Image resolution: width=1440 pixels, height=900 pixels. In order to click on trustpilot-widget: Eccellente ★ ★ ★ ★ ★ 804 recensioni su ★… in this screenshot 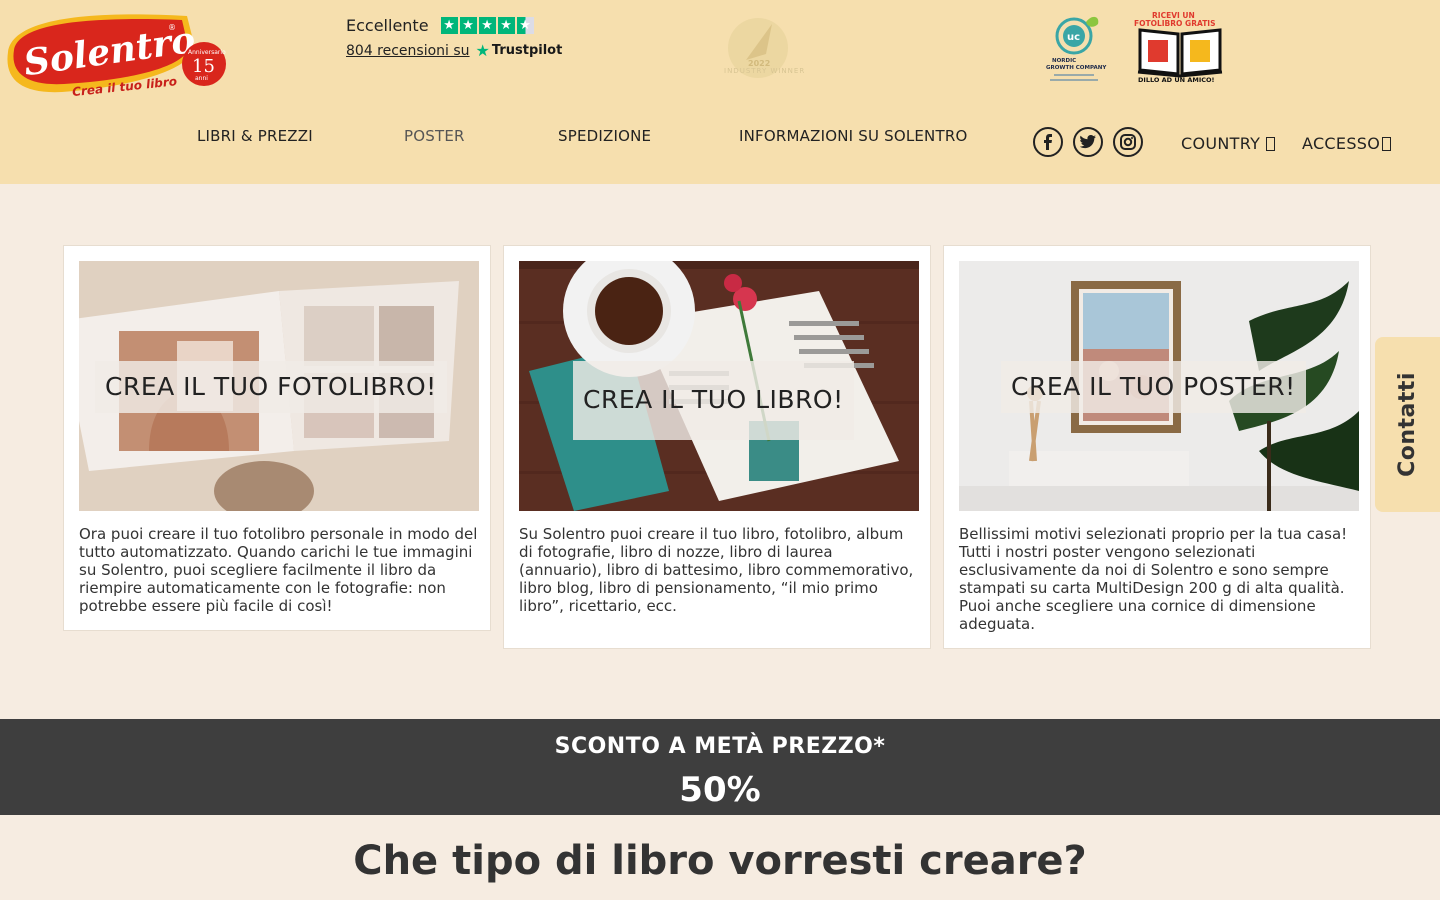, I will do `click(454, 38)`.